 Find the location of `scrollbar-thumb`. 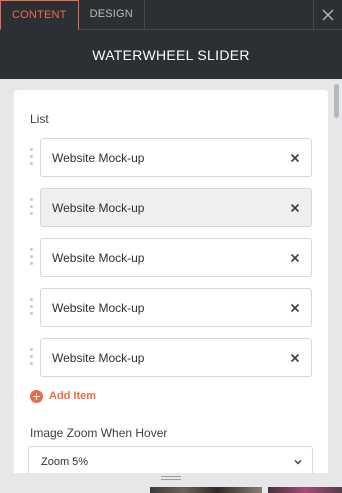

scrollbar-thumb is located at coordinates (336, 101).